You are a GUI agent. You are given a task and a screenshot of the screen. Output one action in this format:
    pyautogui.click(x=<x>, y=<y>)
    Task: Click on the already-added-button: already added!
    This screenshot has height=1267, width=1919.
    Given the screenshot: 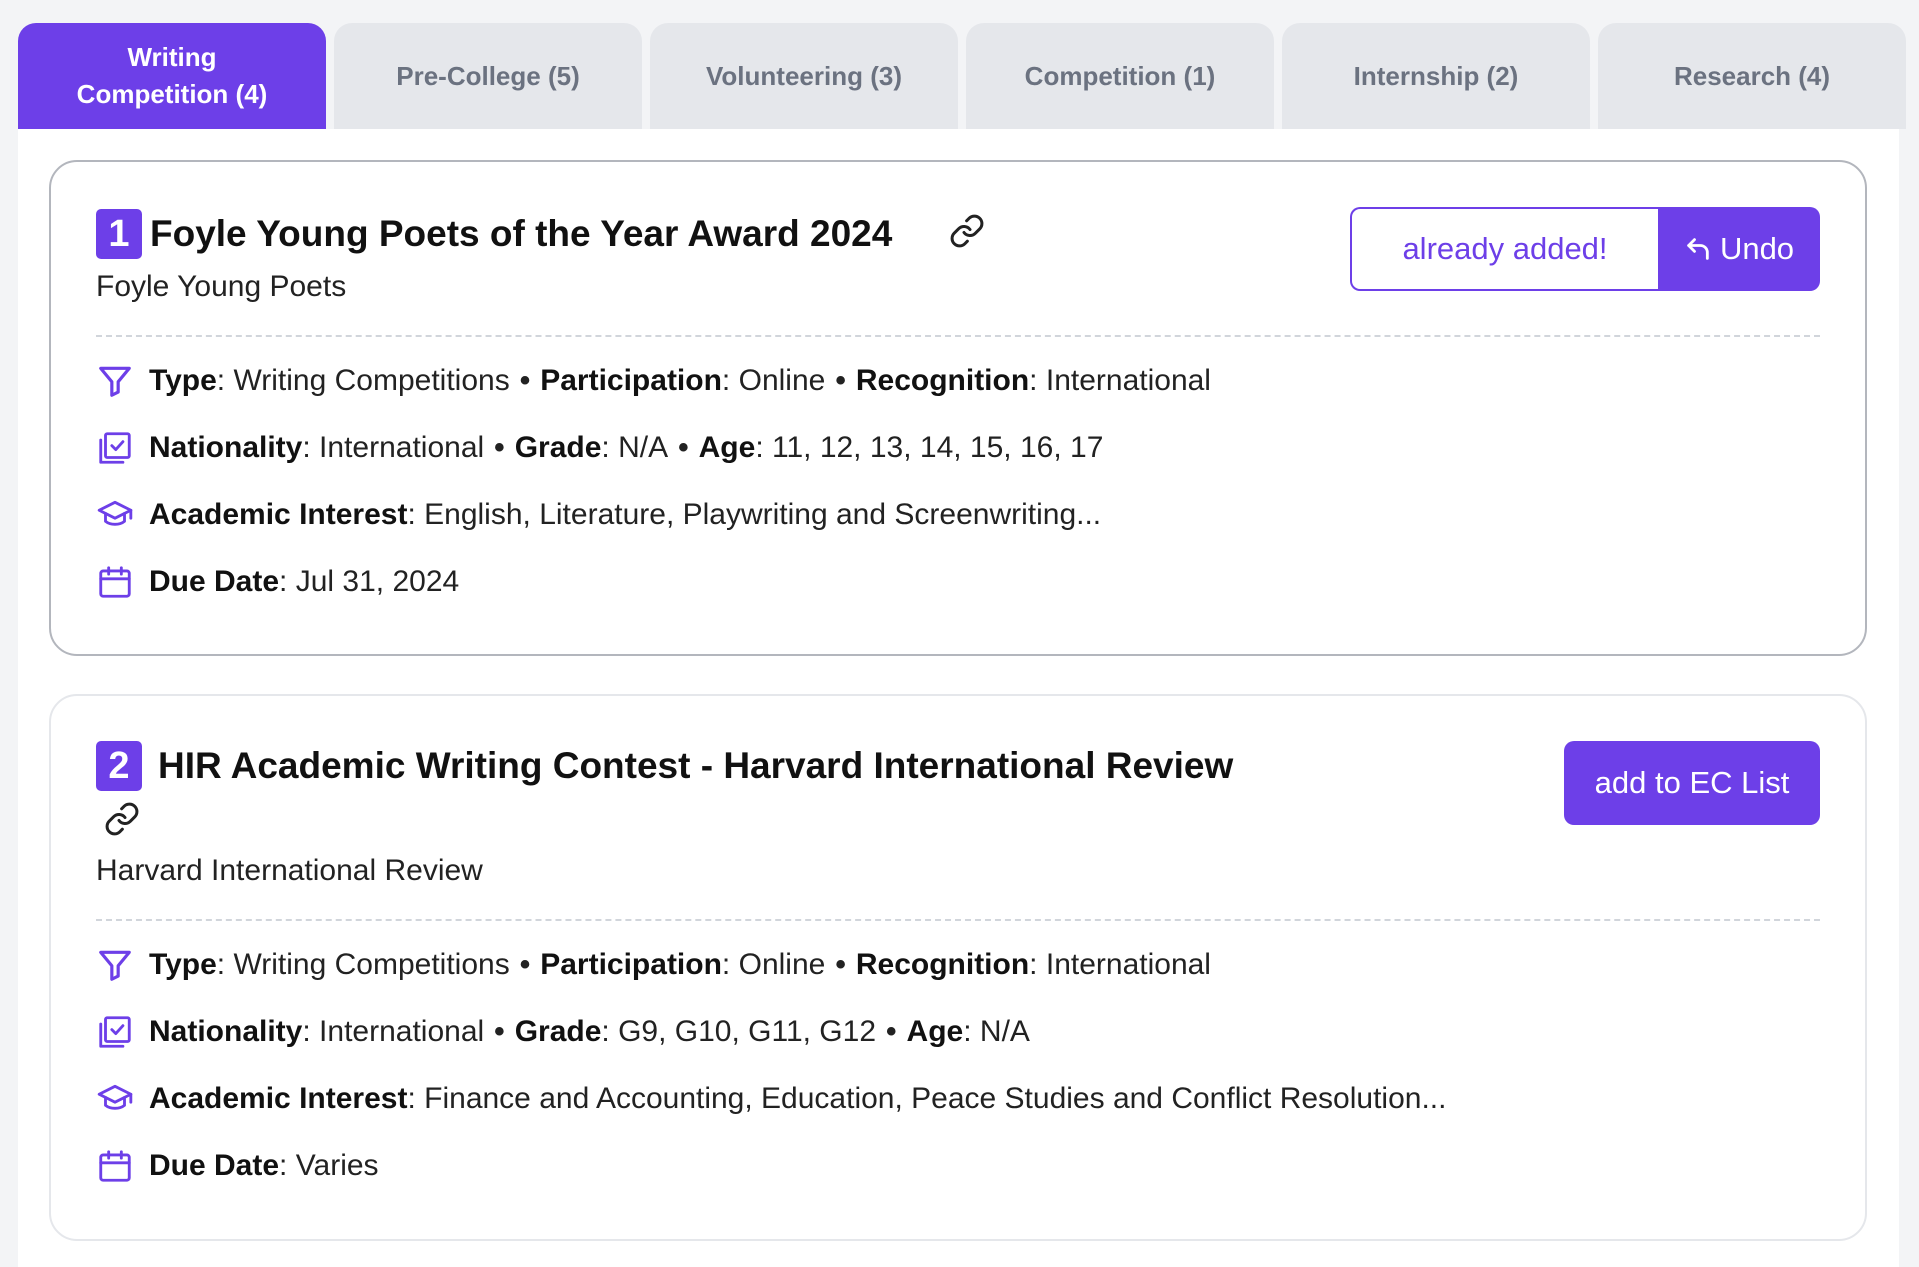 What is the action you would take?
    pyautogui.click(x=1504, y=249)
    